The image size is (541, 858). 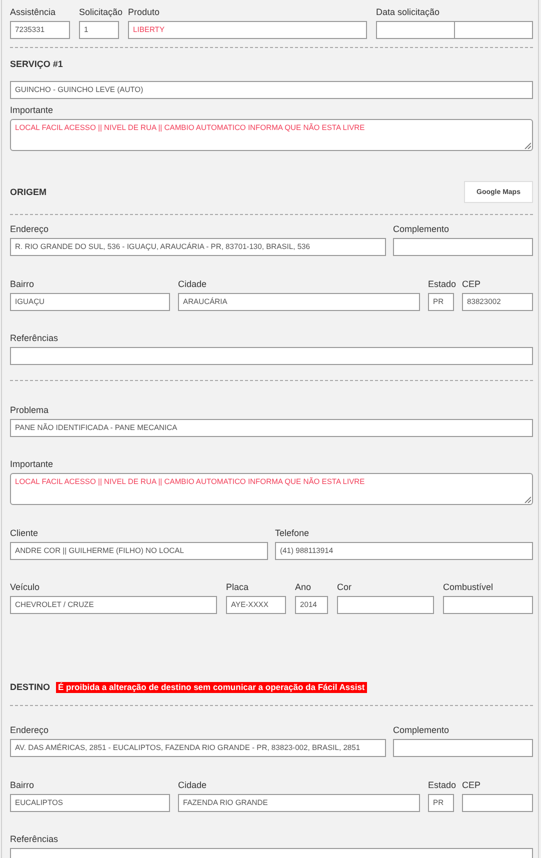 I want to click on field-label: Placa, so click(x=237, y=587).